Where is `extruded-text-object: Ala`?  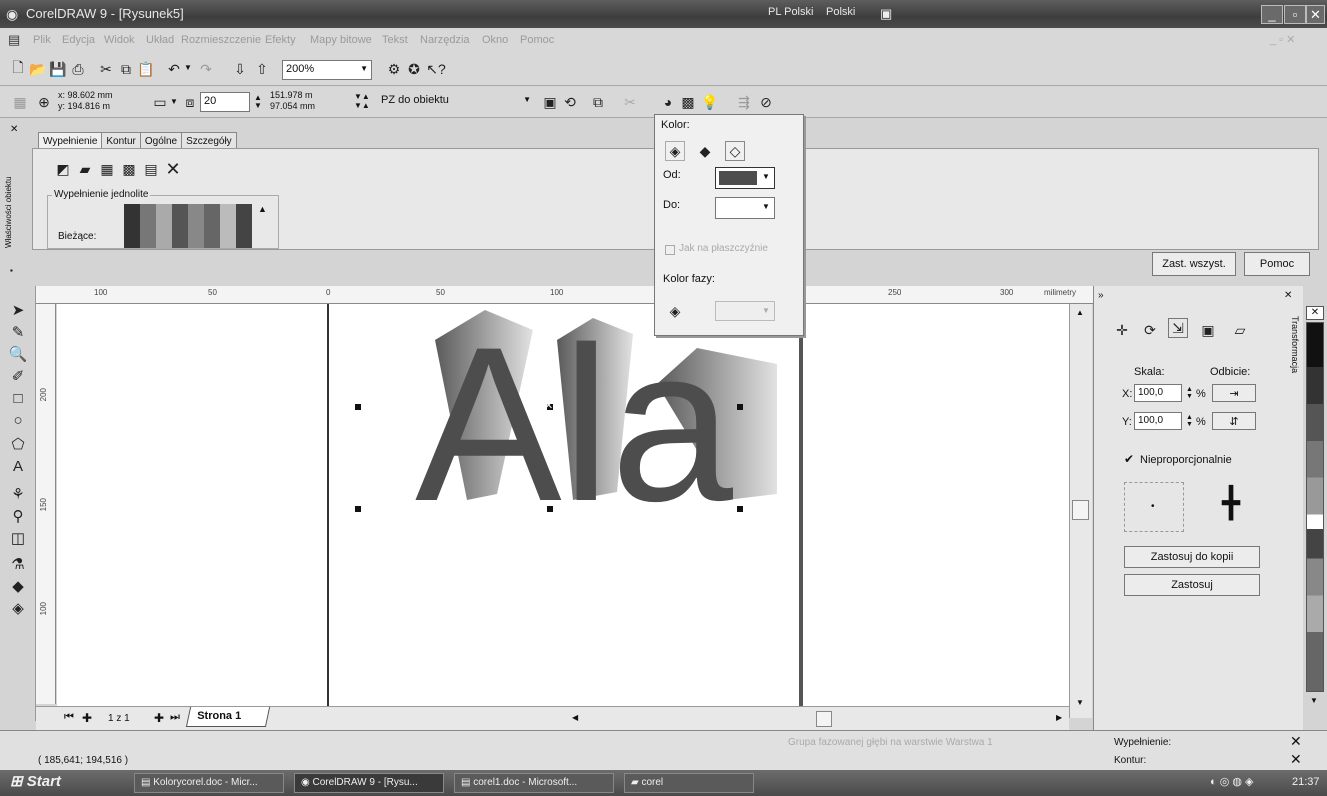 extruded-text-object: Ala is located at coordinates (577, 419).